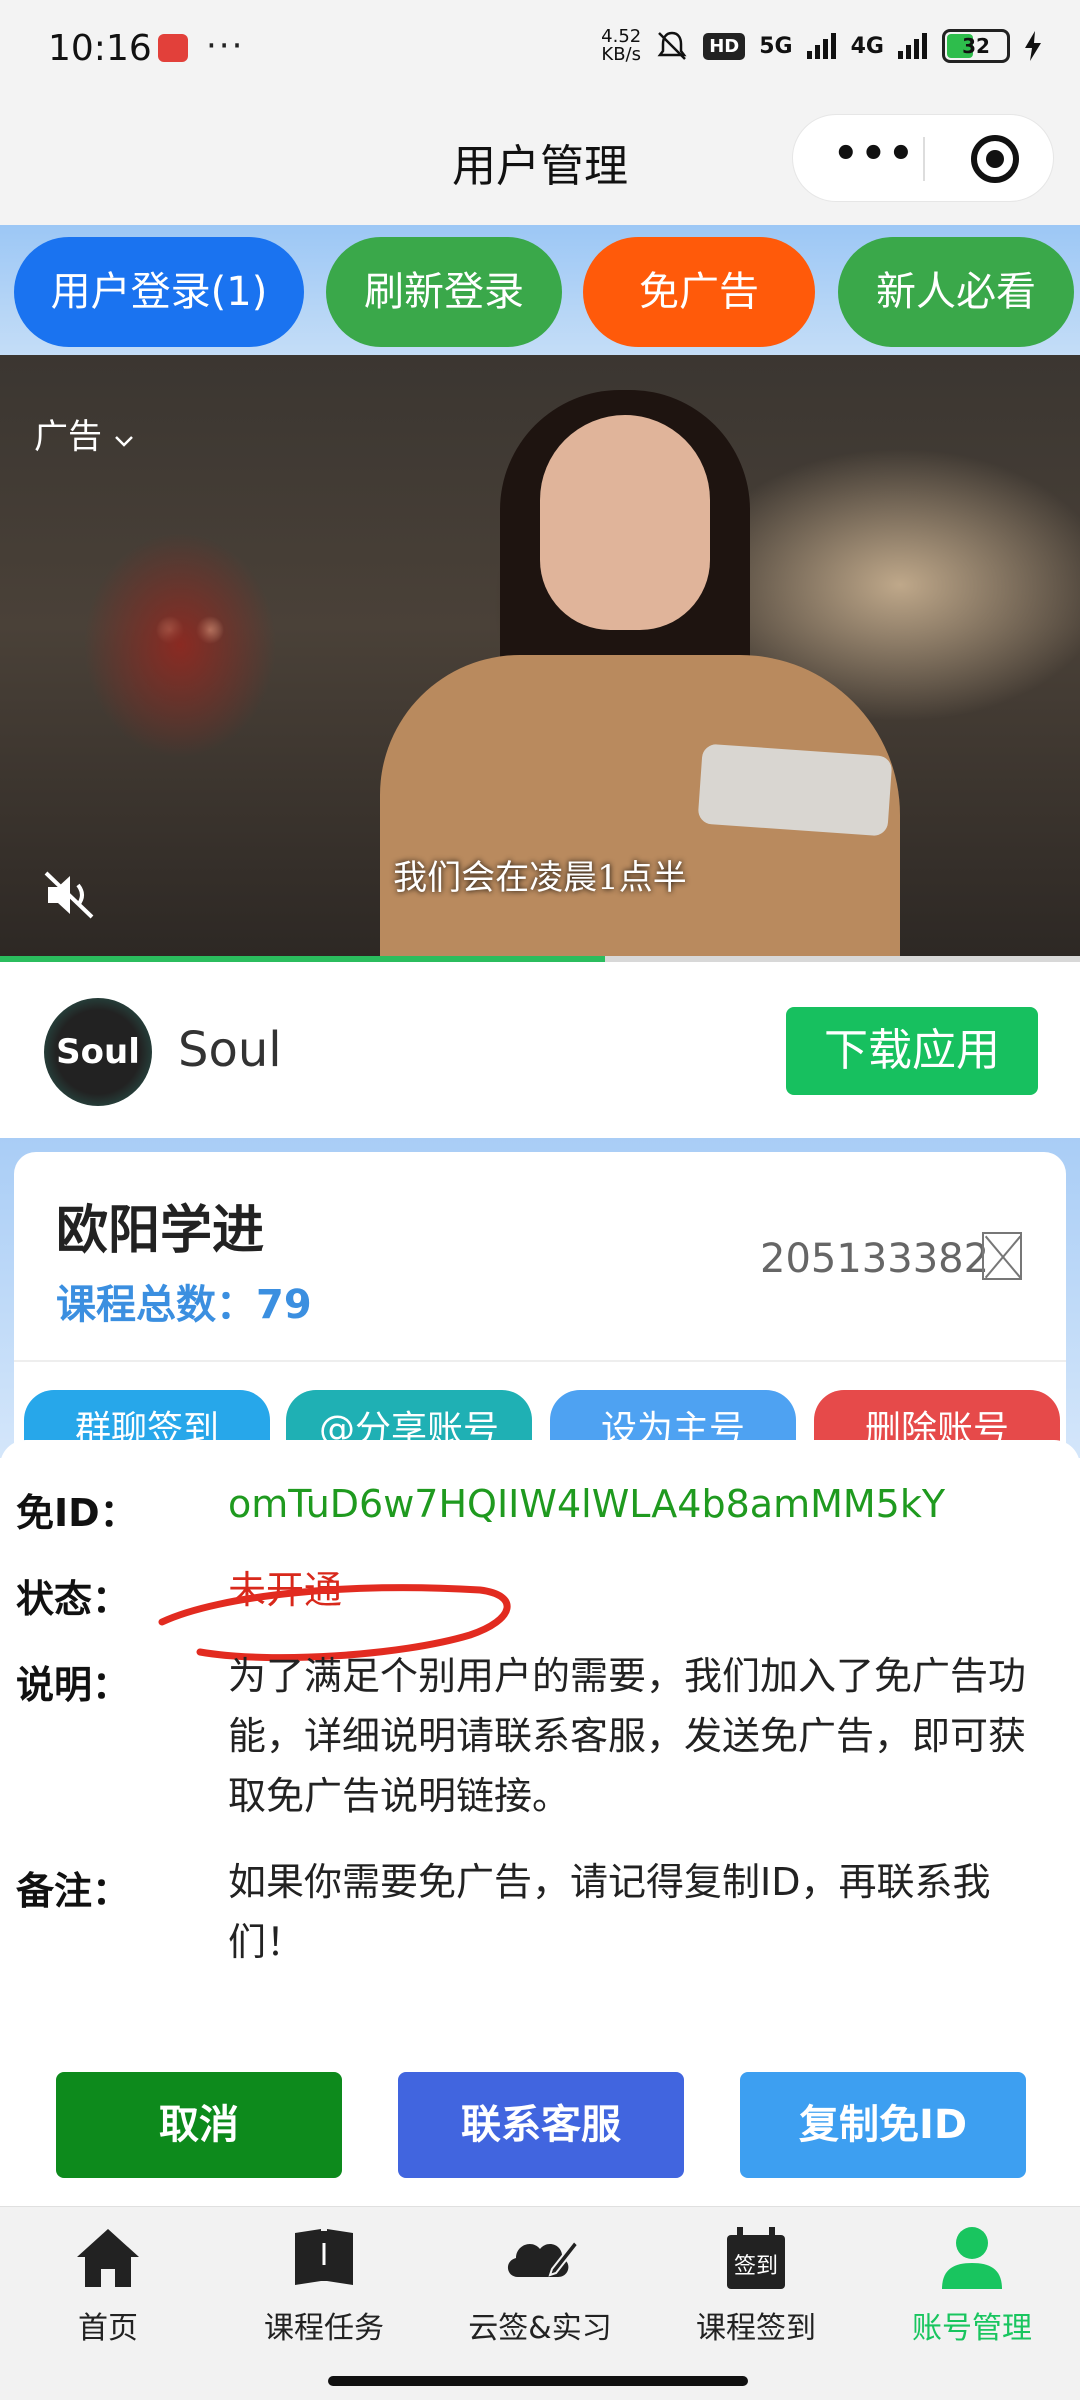 Image resolution: width=1080 pixels, height=2400 pixels. I want to click on bell-muted-icon, so click(672, 45).